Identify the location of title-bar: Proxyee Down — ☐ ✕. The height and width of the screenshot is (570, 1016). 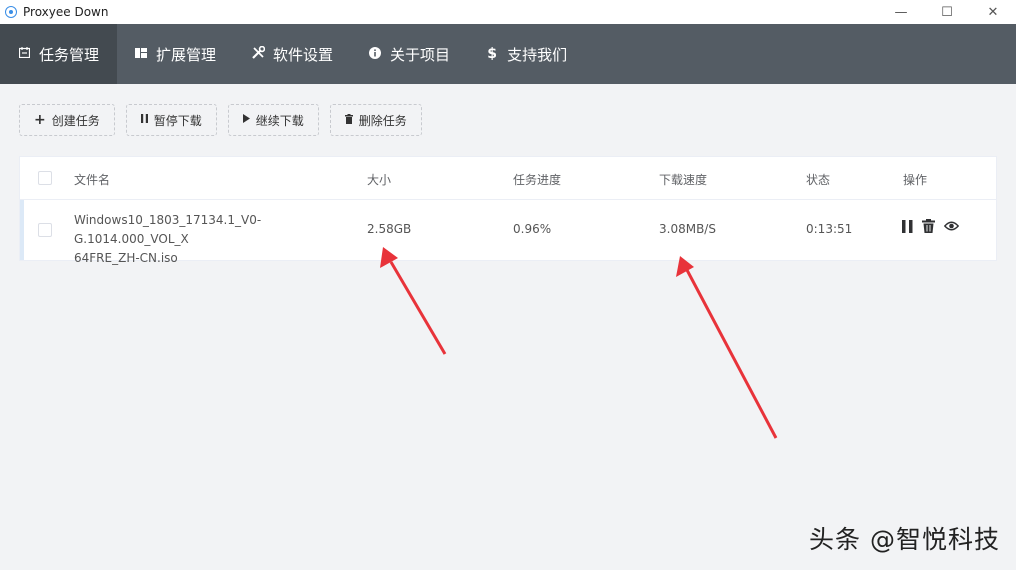
(508, 12).